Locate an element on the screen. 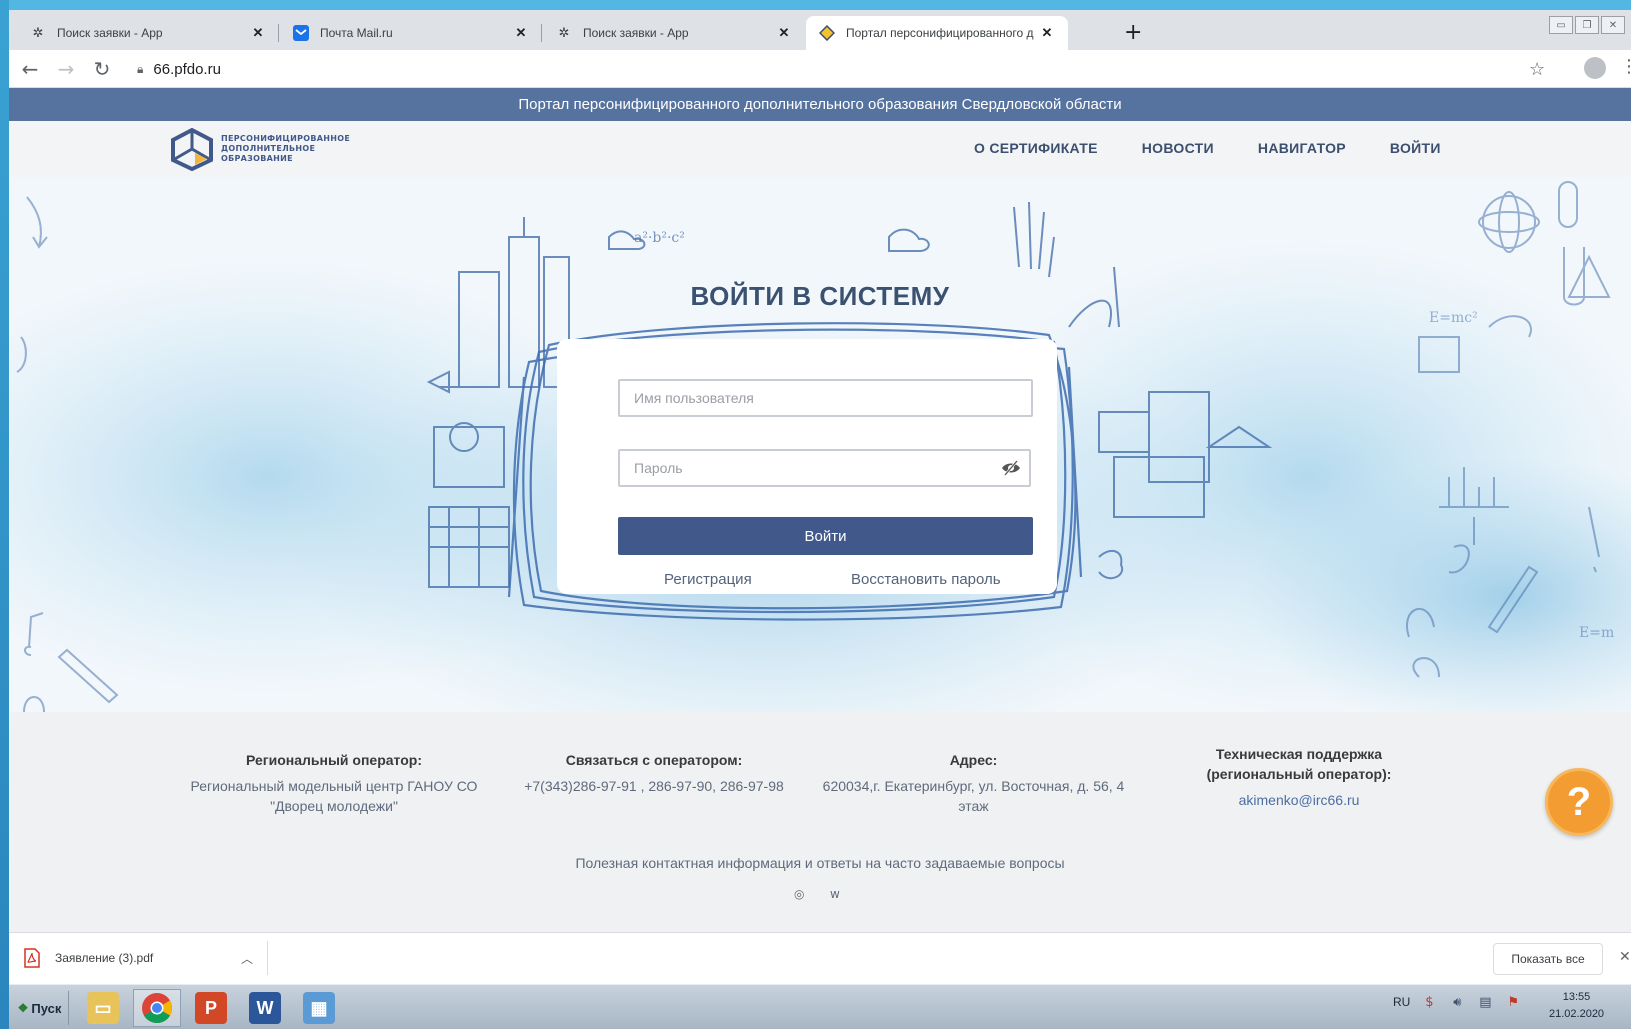  social-links: ◎ w is located at coordinates (821, 894).